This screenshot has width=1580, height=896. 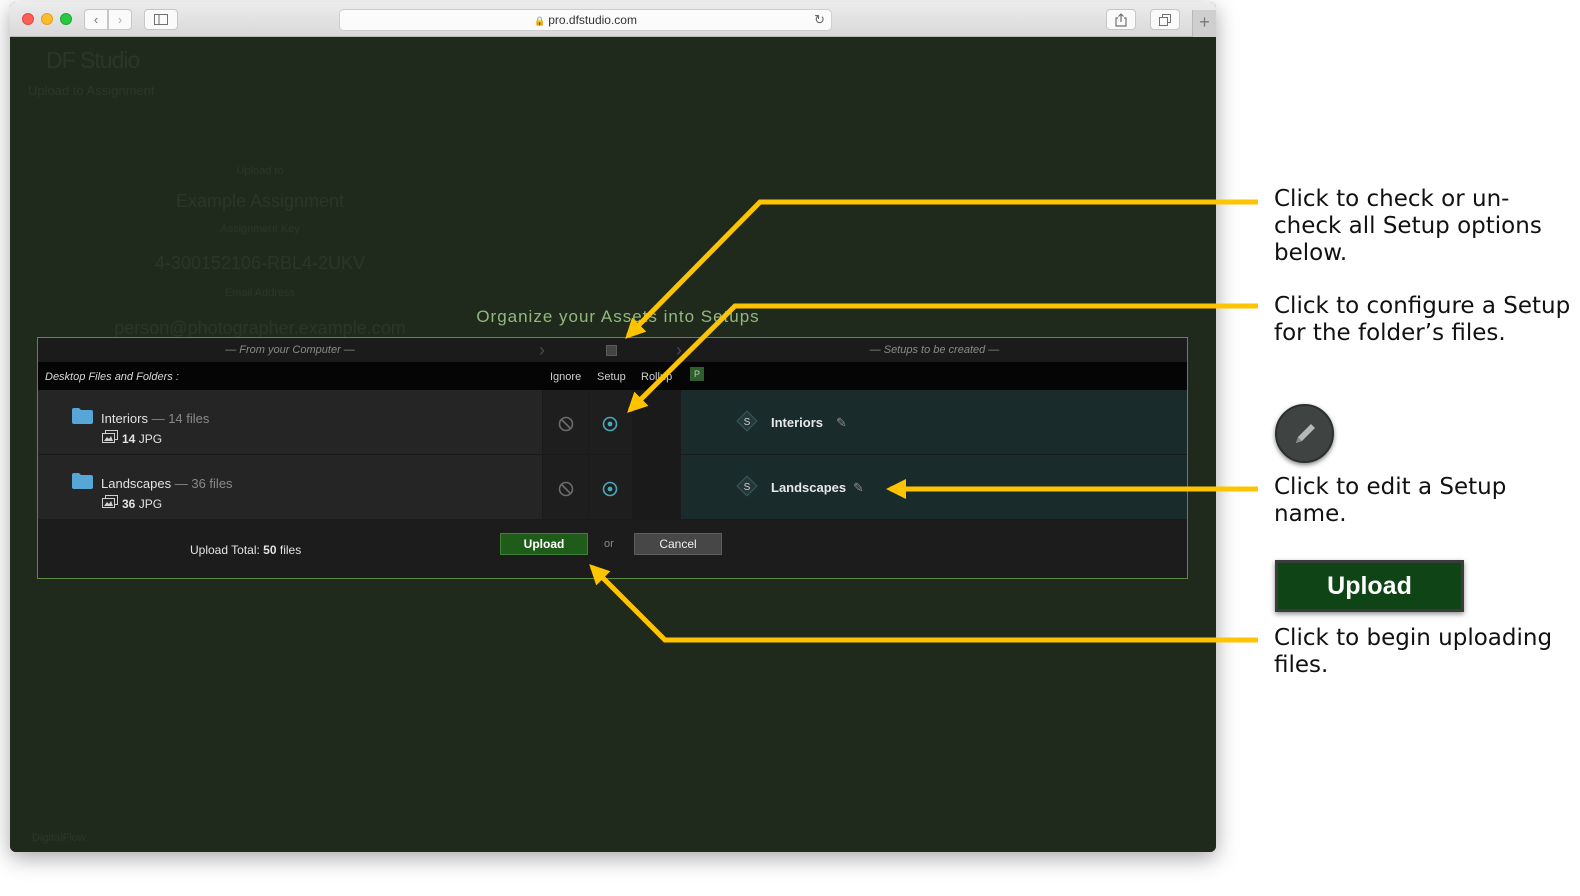 What do you see at coordinates (657, 377) in the screenshot?
I see `rollup-column-header: Rollup` at bounding box center [657, 377].